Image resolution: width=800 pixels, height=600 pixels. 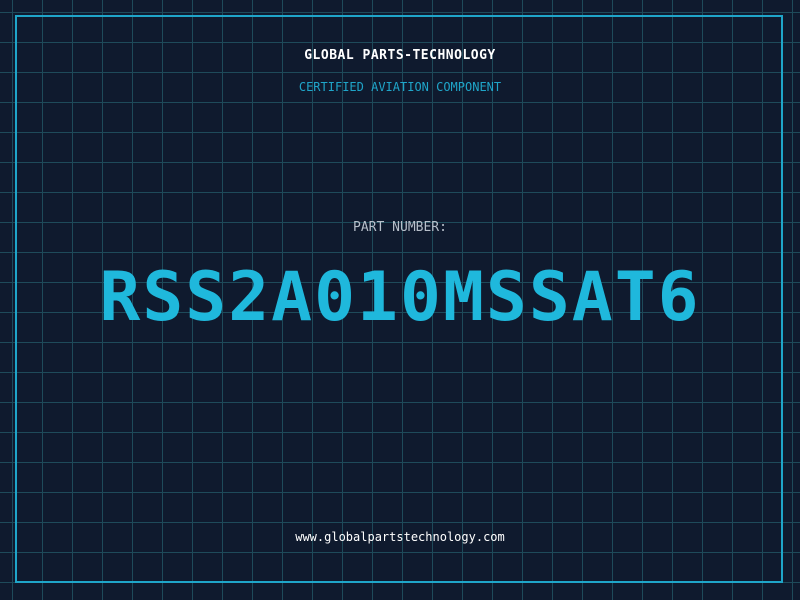 What do you see at coordinates (400, 537) in the screenshot?
I see `website-url: www.globalpartstechnology.com` at bounding box center [400, 537].